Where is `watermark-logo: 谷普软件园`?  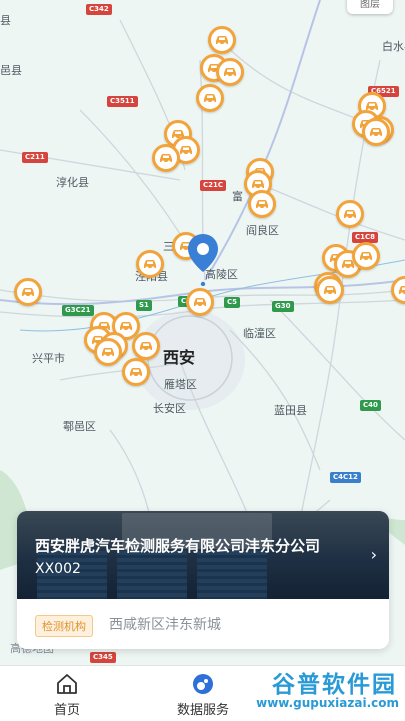
watermark-logo: 谷普软件园 is located at coordinates (334, 685).